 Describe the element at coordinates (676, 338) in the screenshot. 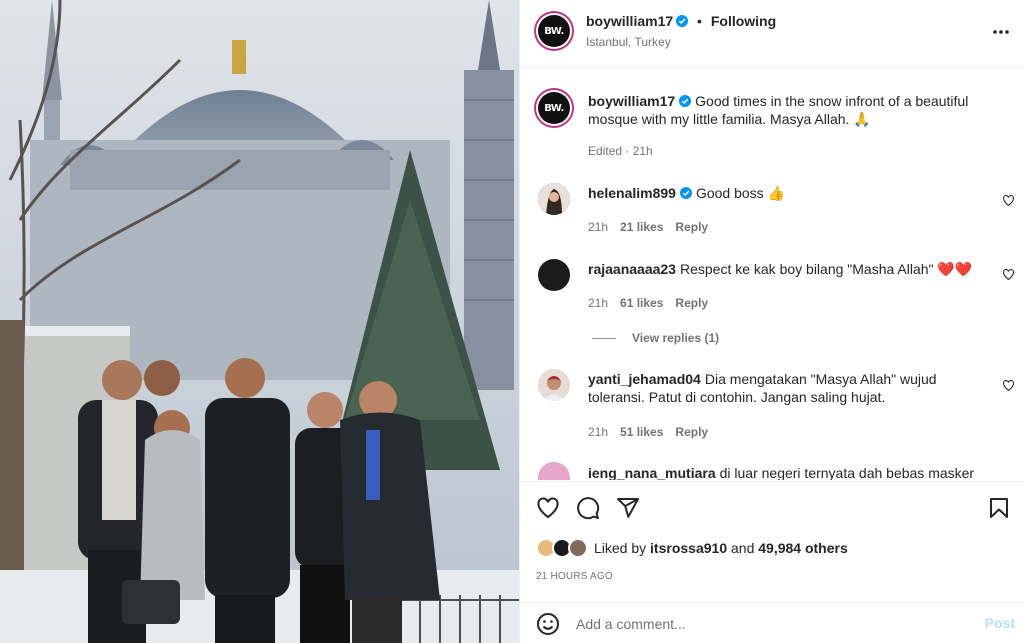

I see `view-replies-label: View replies (1)` at that location.